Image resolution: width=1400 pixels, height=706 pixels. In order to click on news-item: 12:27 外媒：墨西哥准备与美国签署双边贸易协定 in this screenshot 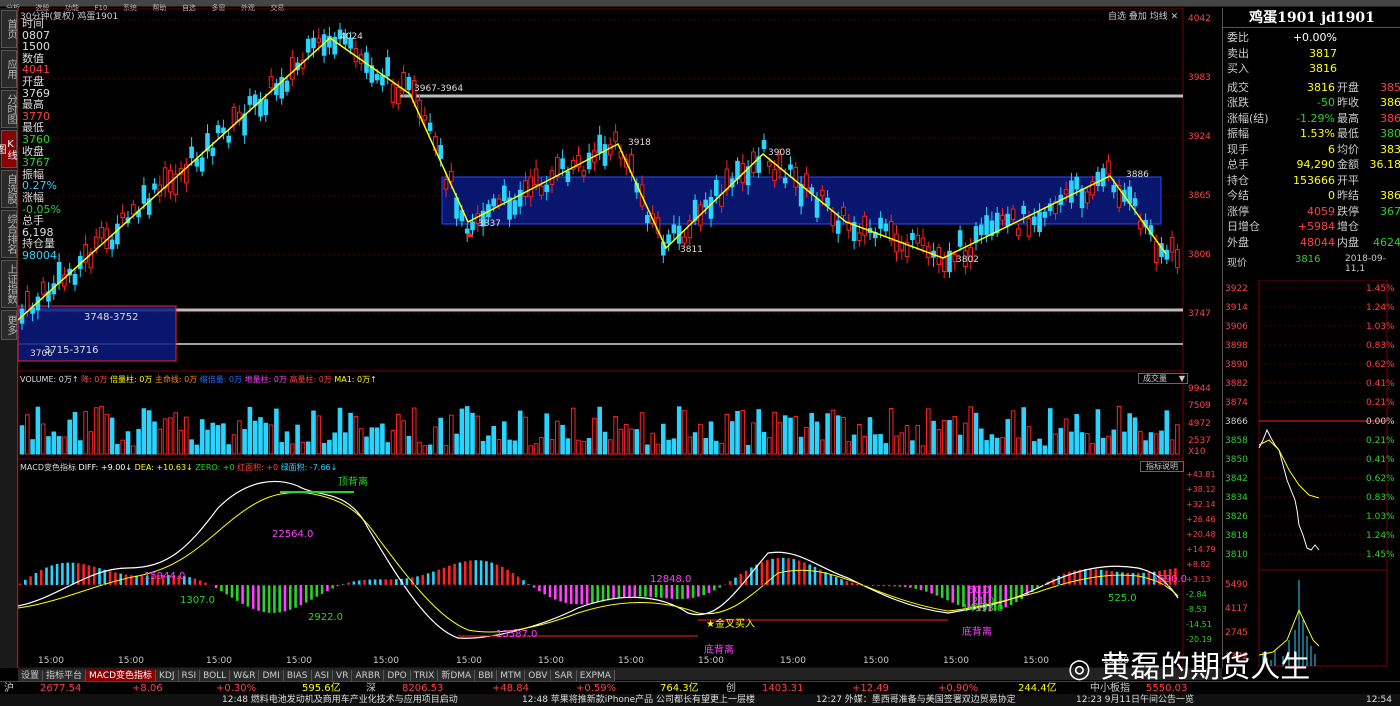, I will do `click(916, 700)`.